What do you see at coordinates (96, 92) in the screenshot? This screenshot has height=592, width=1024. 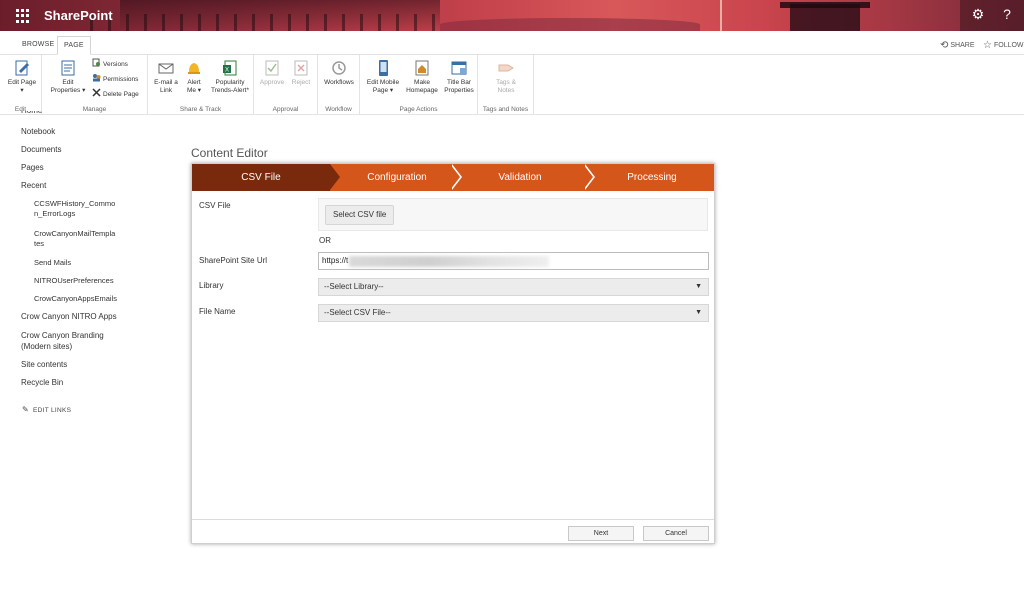 I see `delete-icon` at bounding box center [96, 92].